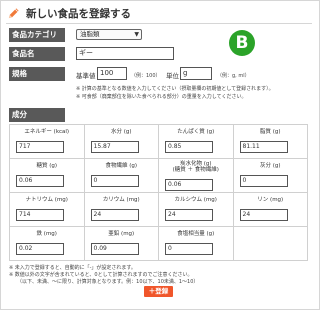  I want to click on nutrient-input: 0.02, so click(40, 249).